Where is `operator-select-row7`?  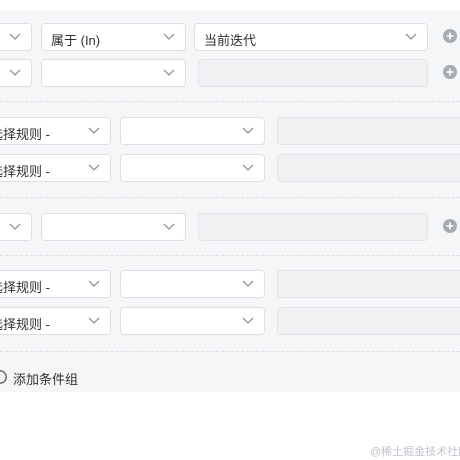 operator-select-row7 is located at coordinates (113, 227).